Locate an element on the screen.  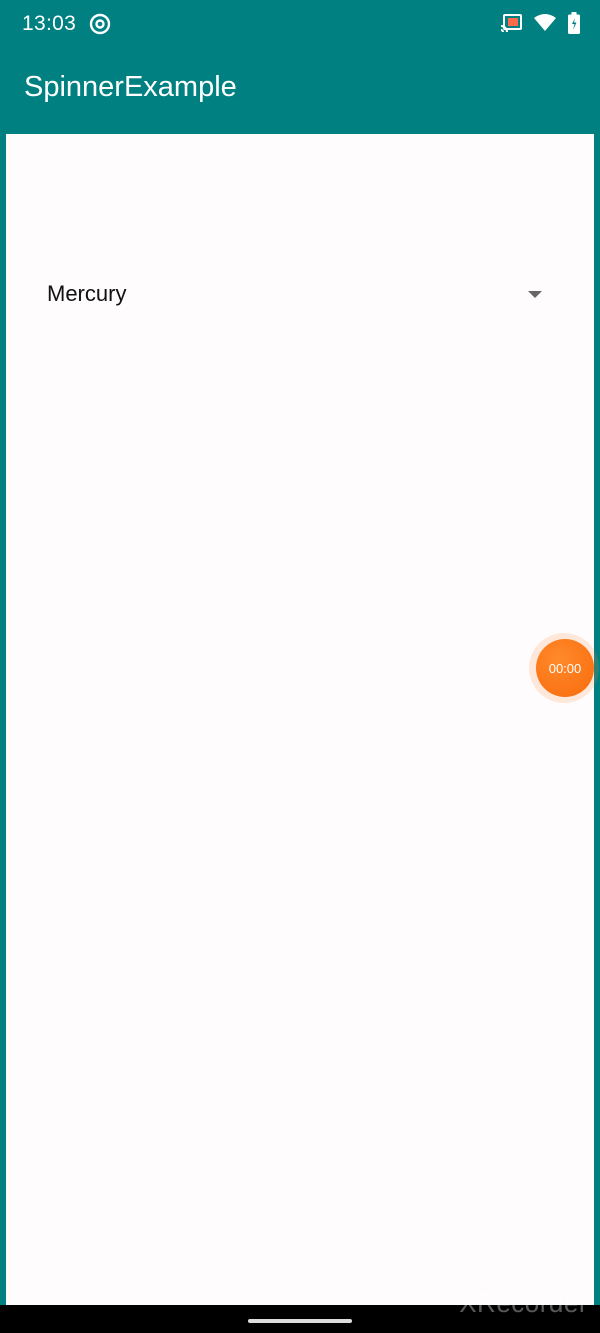
status-time: 13:03 is located at coordinates (49, 23).